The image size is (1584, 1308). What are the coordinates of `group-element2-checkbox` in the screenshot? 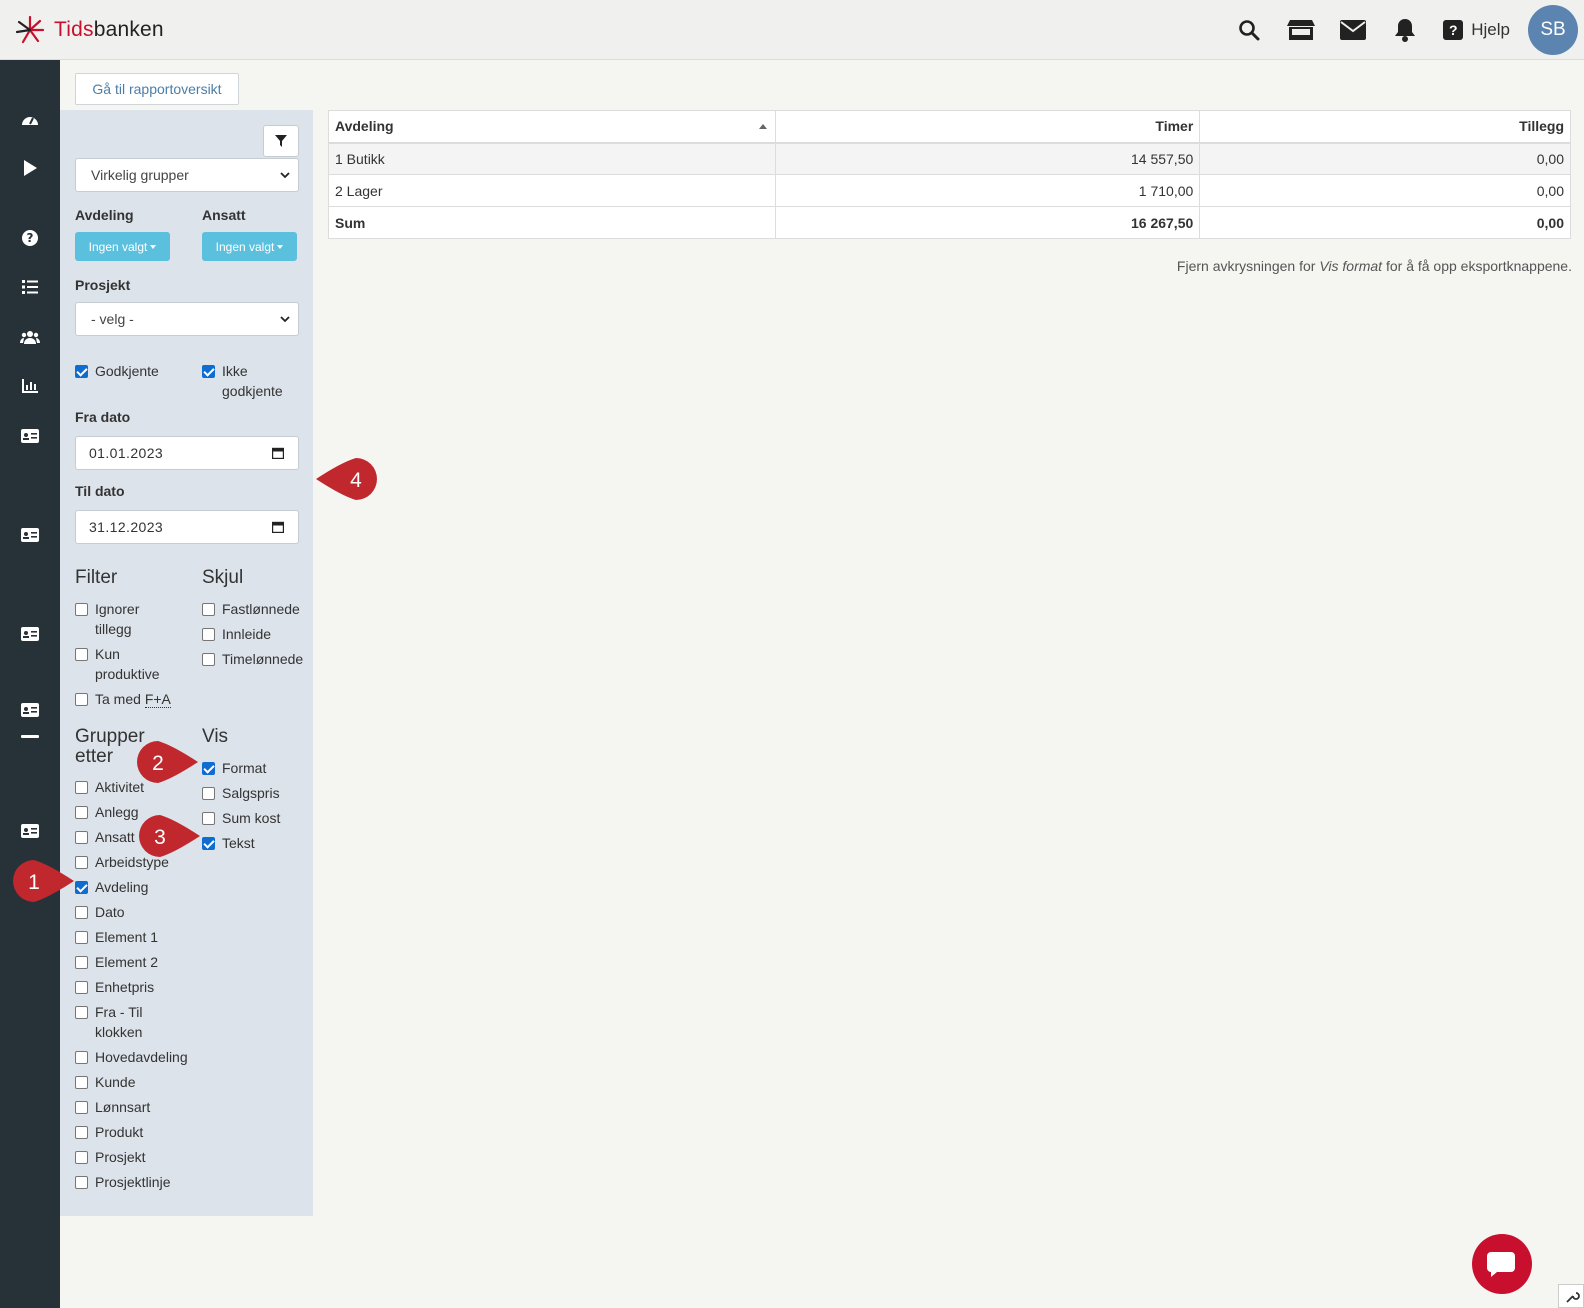 It's located at (81, 962).